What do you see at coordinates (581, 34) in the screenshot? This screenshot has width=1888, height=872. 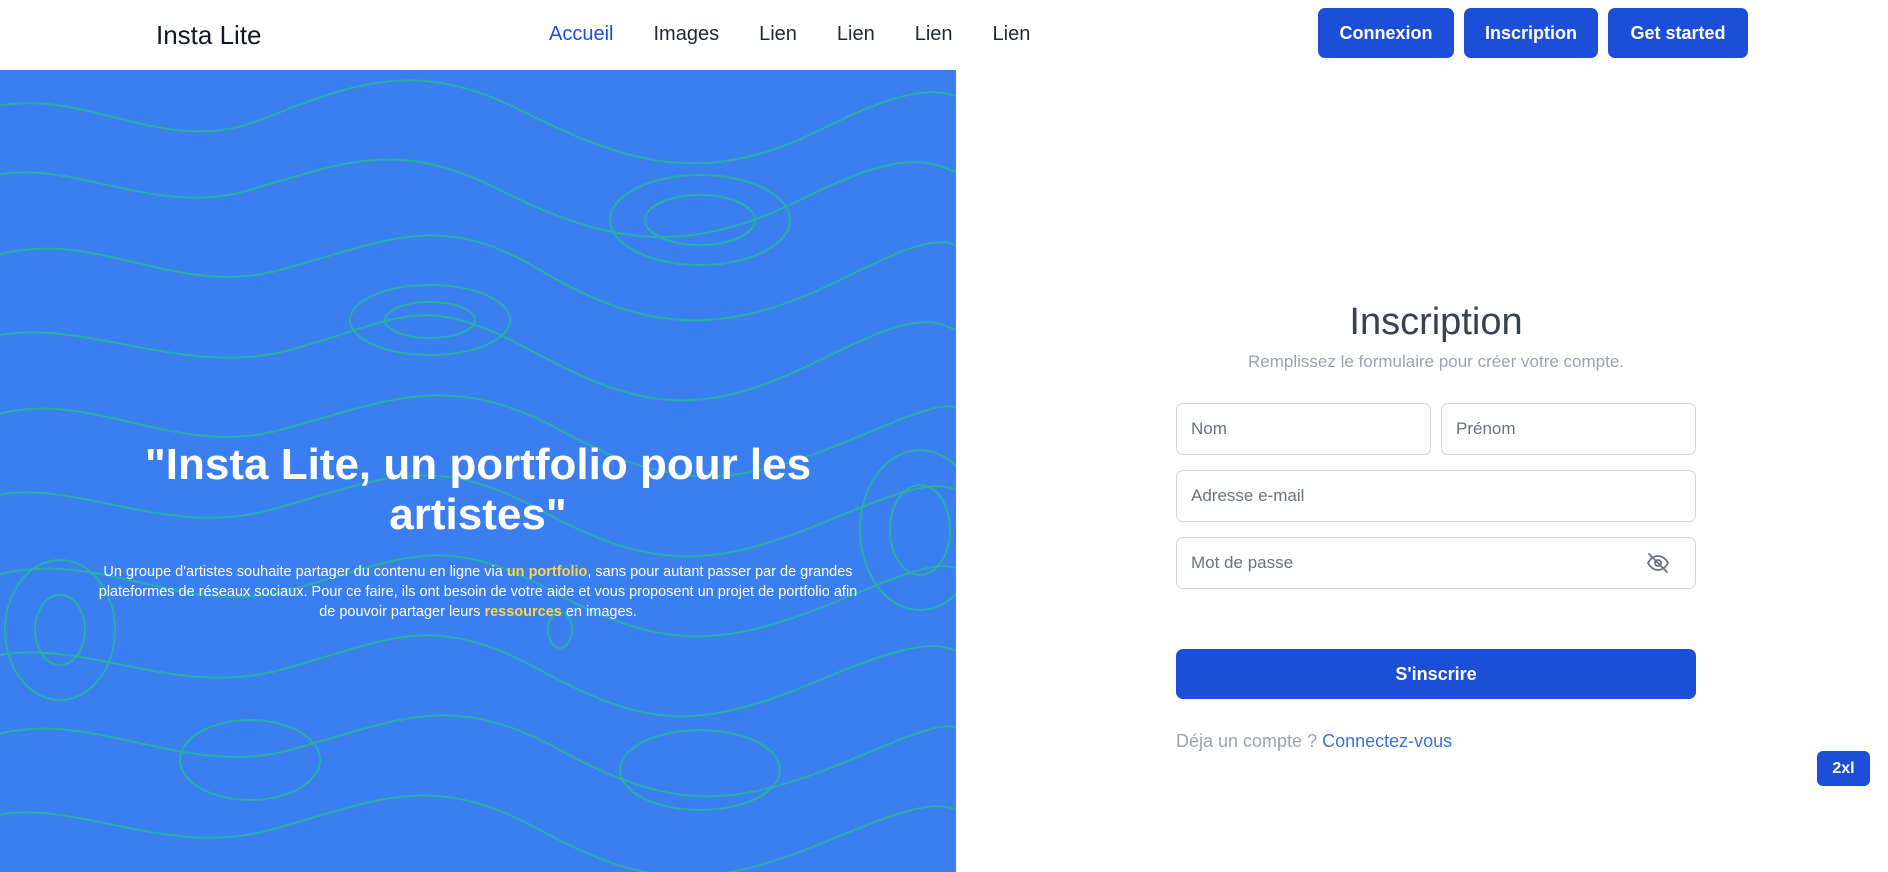 I see `nav-link-accueil: Accueil` at bounding box center [581, 34].